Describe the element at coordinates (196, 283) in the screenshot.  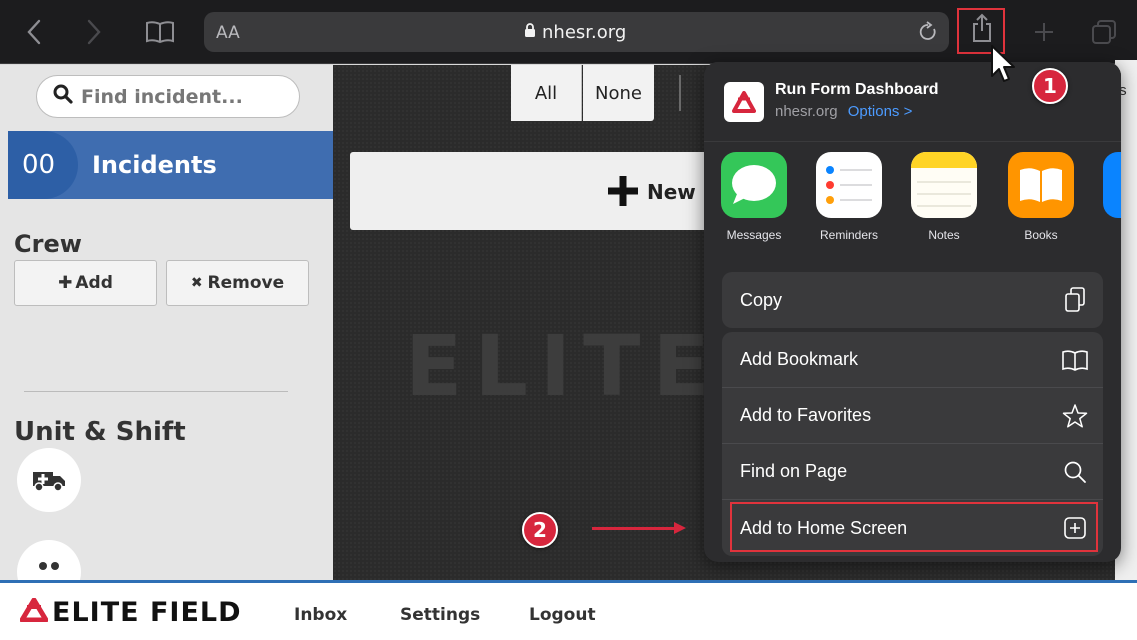
I see `x-icon: ✖` at that location.